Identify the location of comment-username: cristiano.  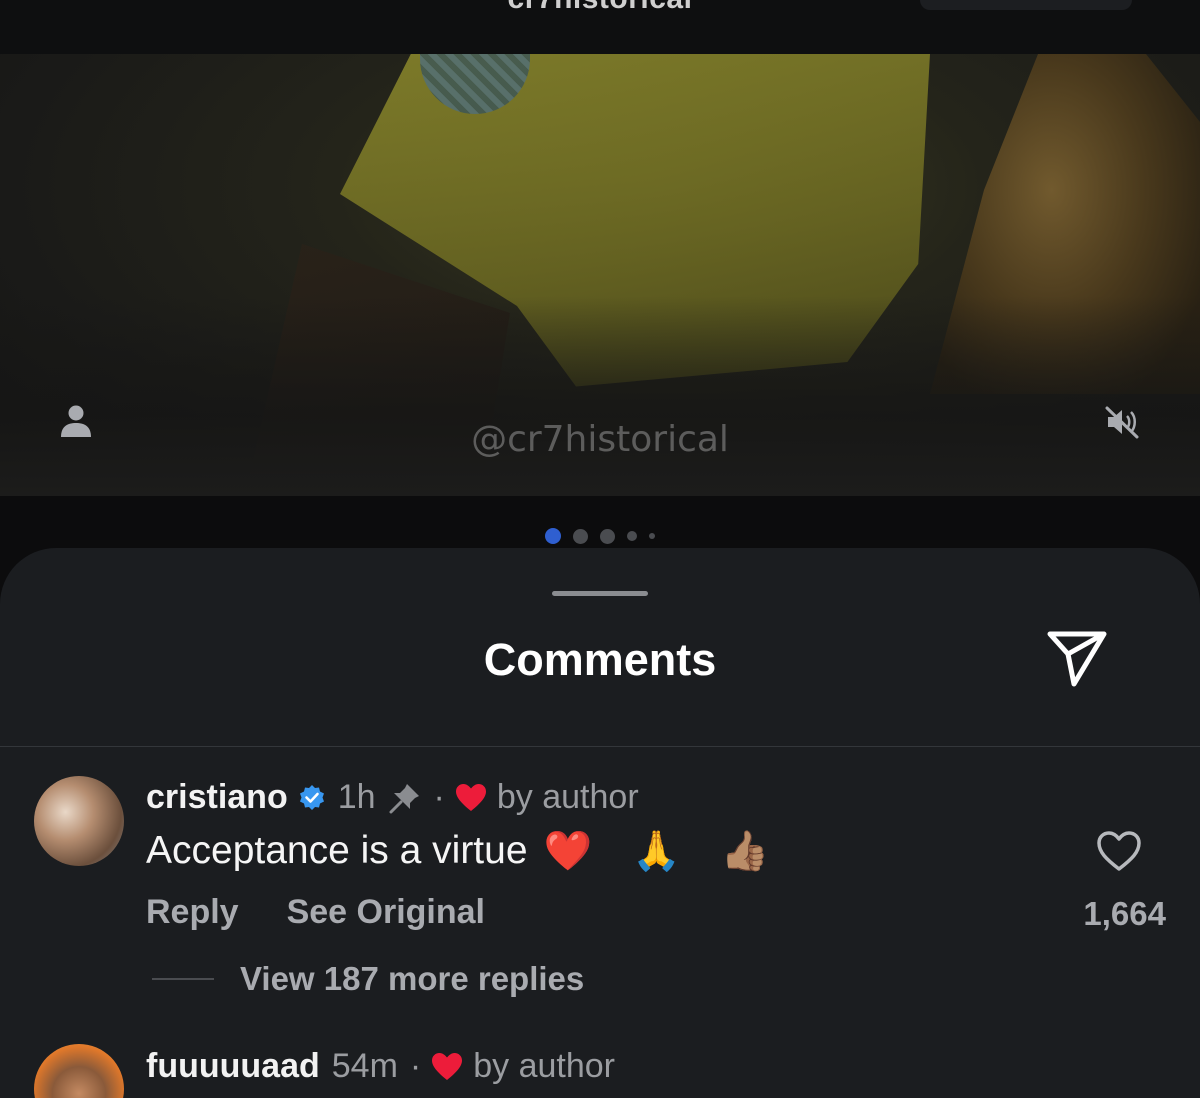
(217, 797).